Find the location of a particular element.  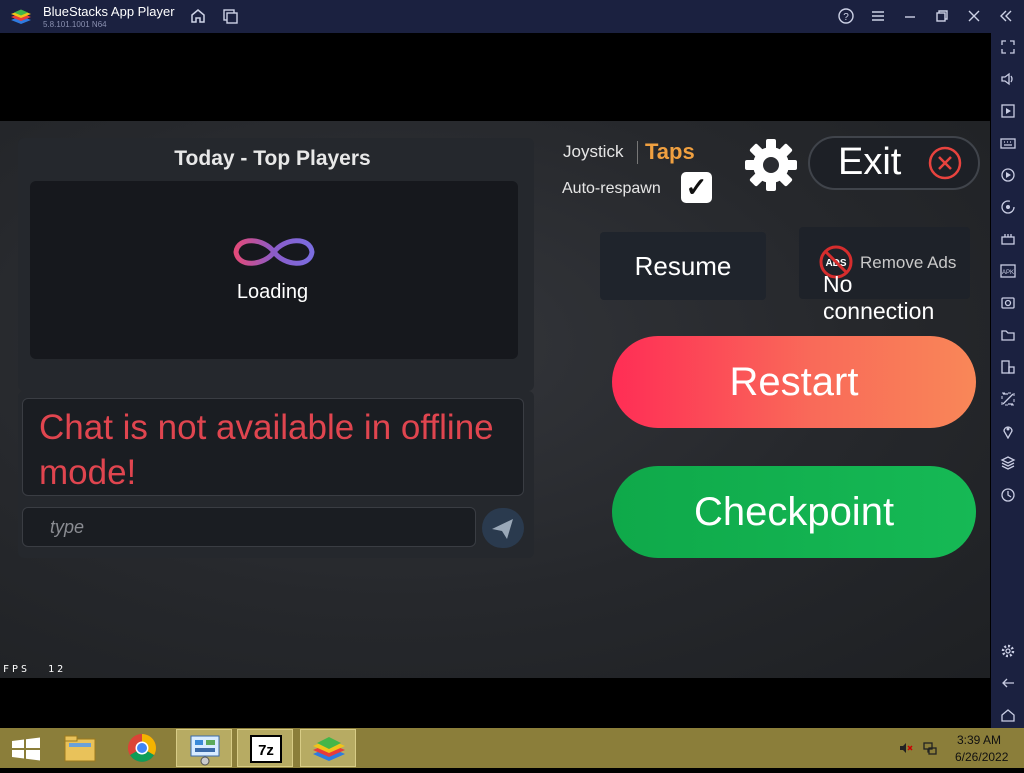

location-icon is located at coordinates (1008, 433).